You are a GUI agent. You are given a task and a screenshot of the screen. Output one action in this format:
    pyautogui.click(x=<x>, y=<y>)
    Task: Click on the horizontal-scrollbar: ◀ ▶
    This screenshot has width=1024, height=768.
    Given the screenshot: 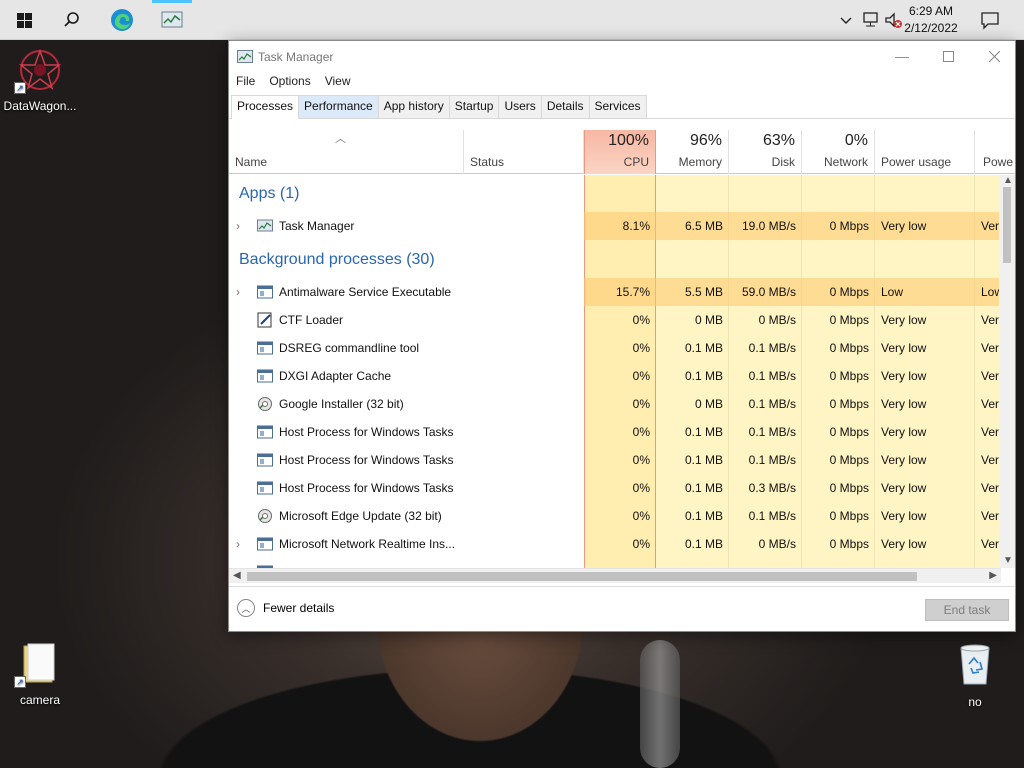 What is the action you would take?
    pyautogui.click(x=615, y=575)
    